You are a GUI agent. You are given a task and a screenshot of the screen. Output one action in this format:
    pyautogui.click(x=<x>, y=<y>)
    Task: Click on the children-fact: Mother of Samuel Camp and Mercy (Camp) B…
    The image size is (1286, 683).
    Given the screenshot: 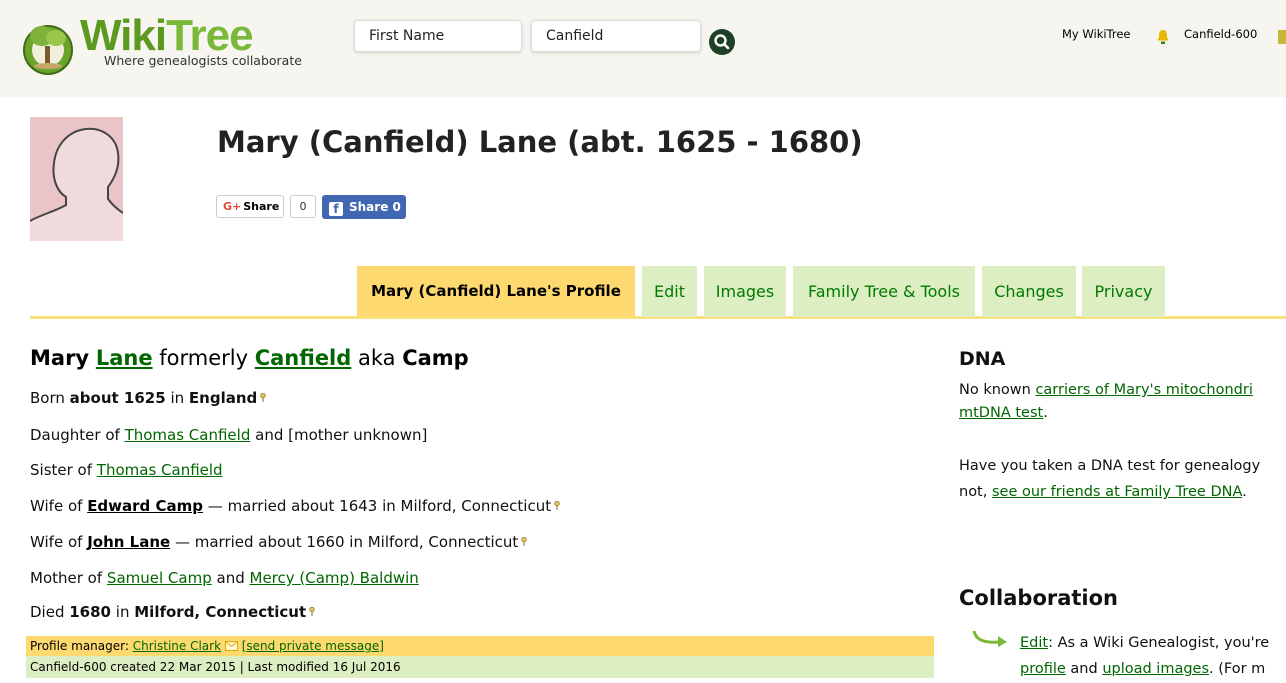 What is the action you would take?
    pyautogui.click(x=224, y=578)
    